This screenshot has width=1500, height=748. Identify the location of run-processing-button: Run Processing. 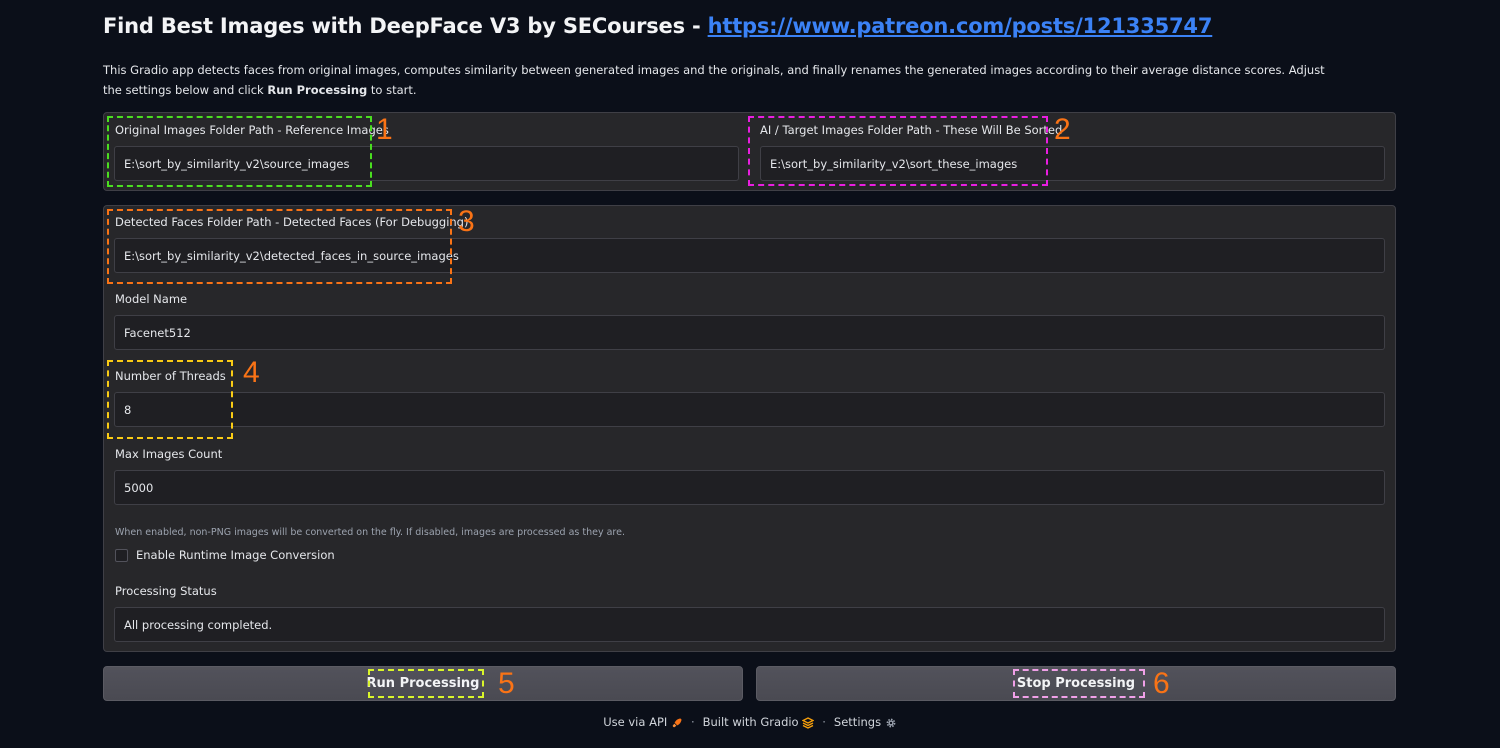
(423, 683).